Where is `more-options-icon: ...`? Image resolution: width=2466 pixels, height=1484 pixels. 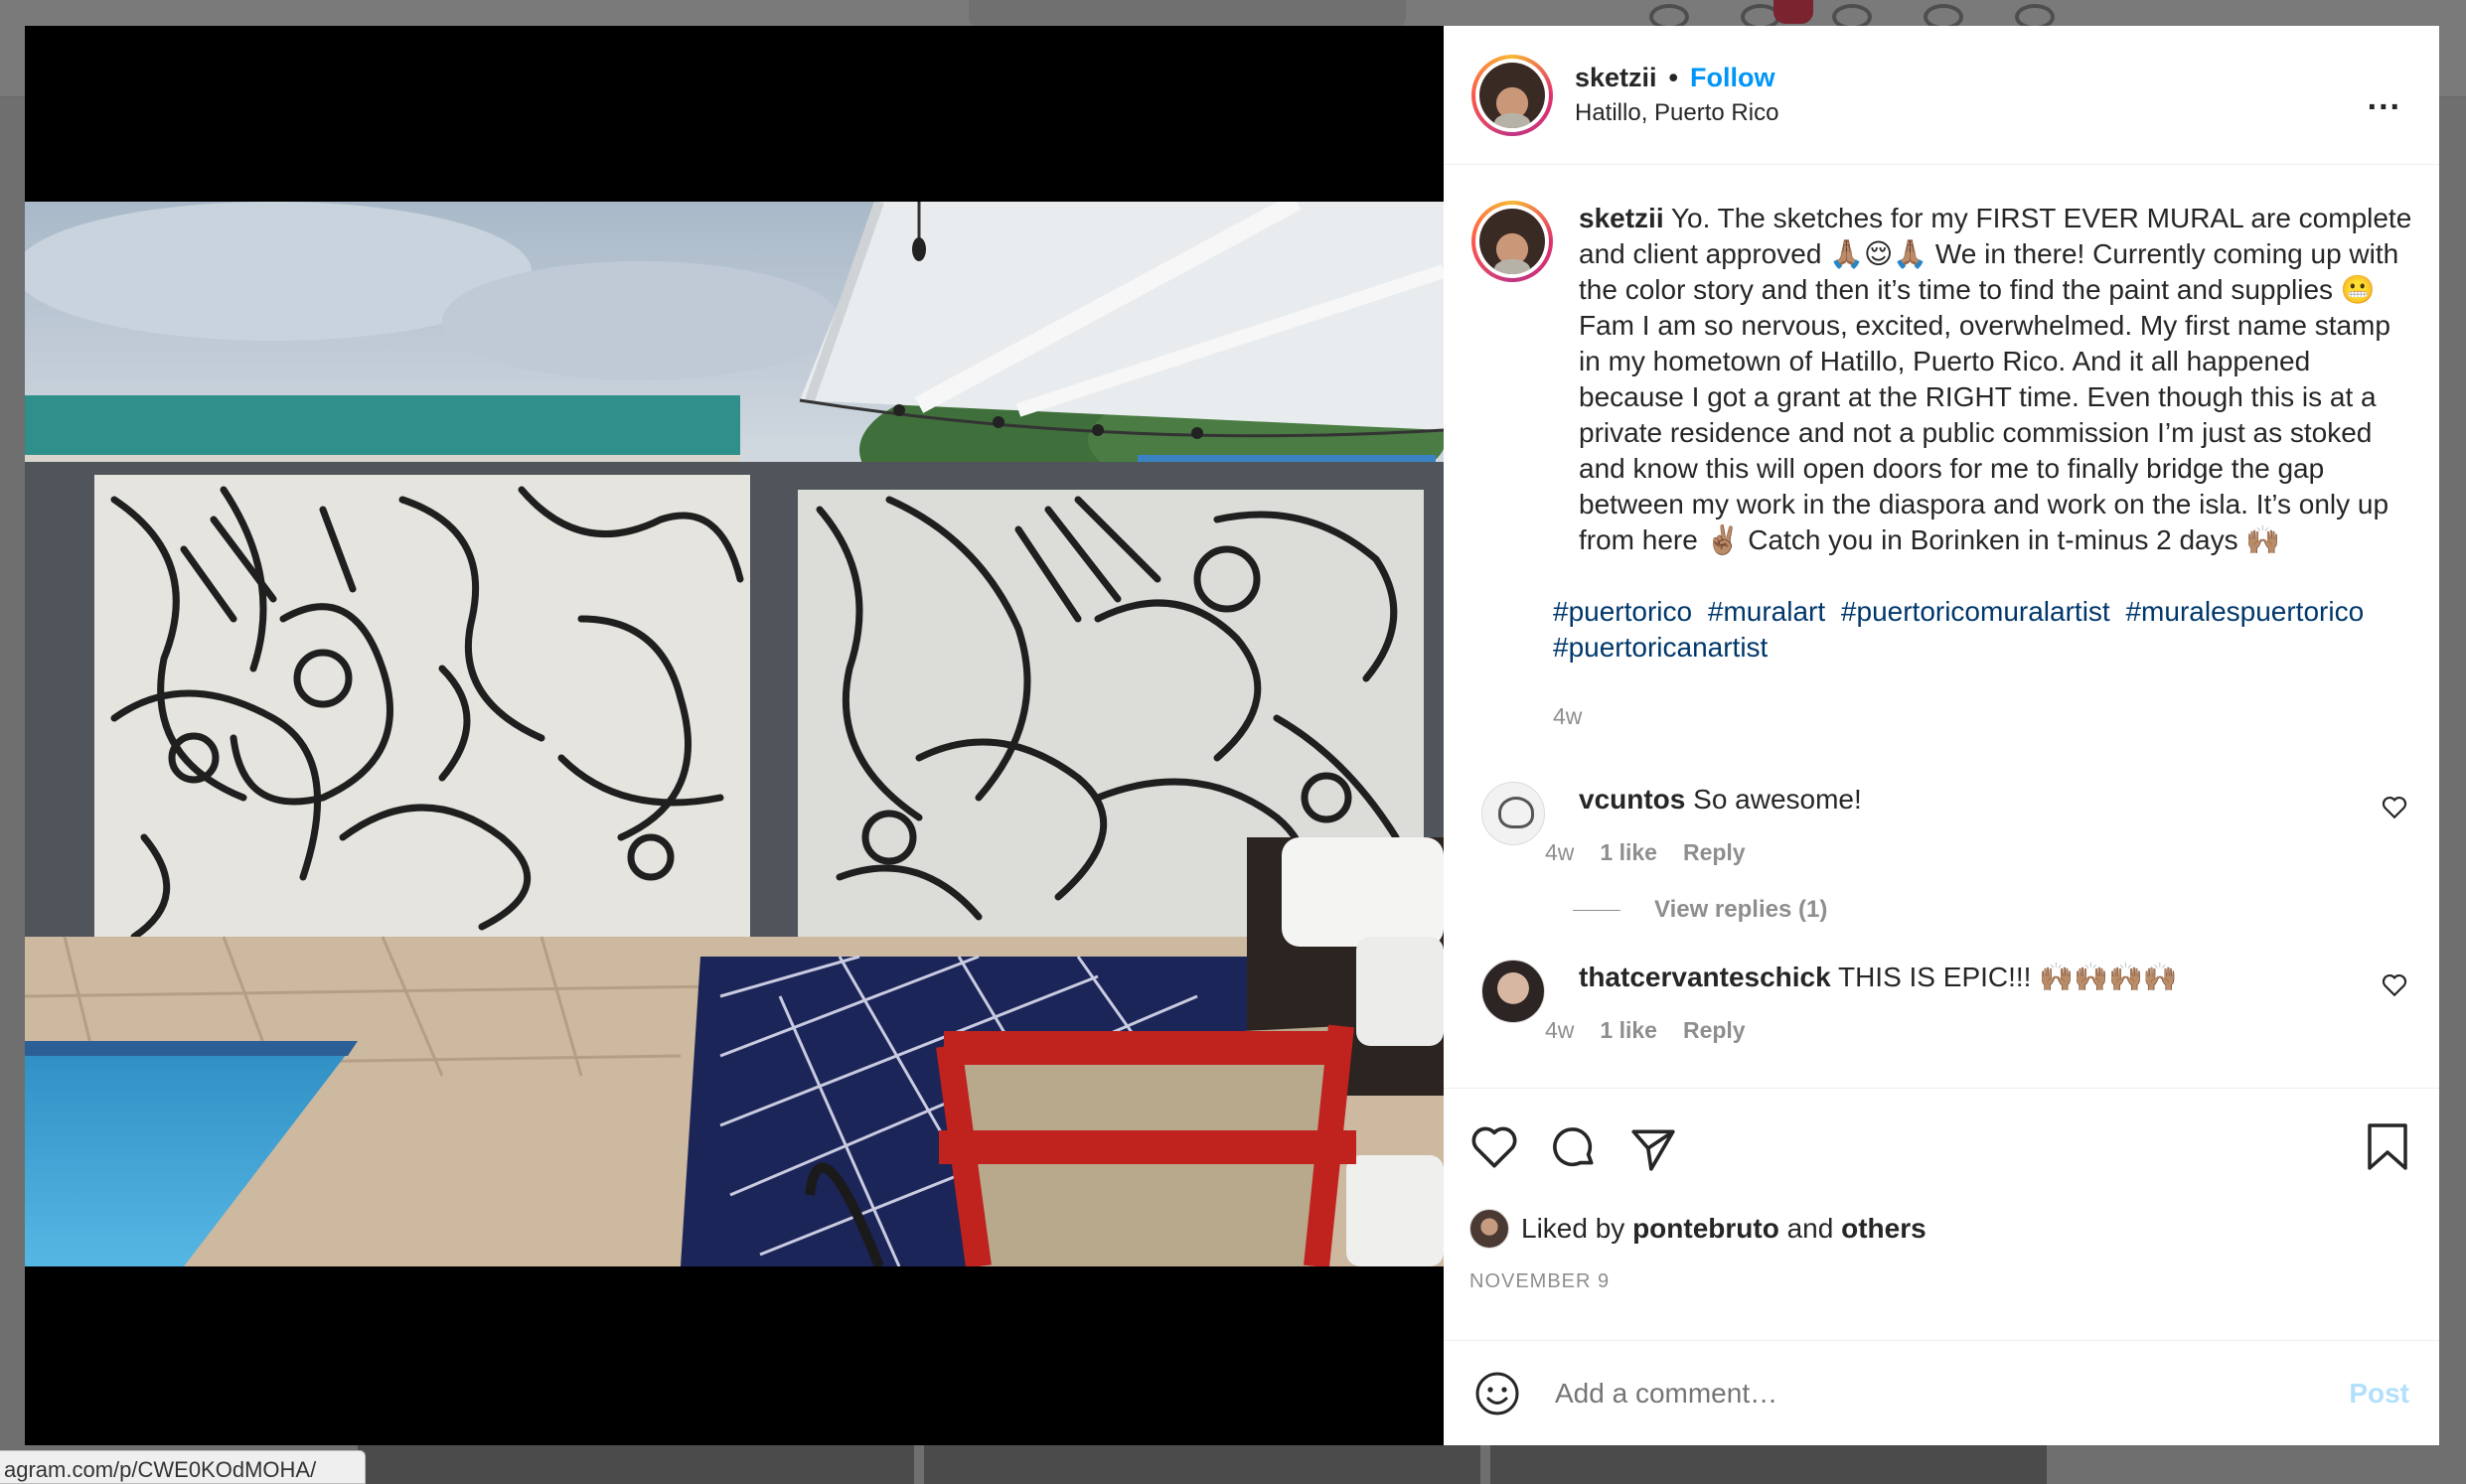 more-options-icon: ... is located at coordinates (2384, 98).